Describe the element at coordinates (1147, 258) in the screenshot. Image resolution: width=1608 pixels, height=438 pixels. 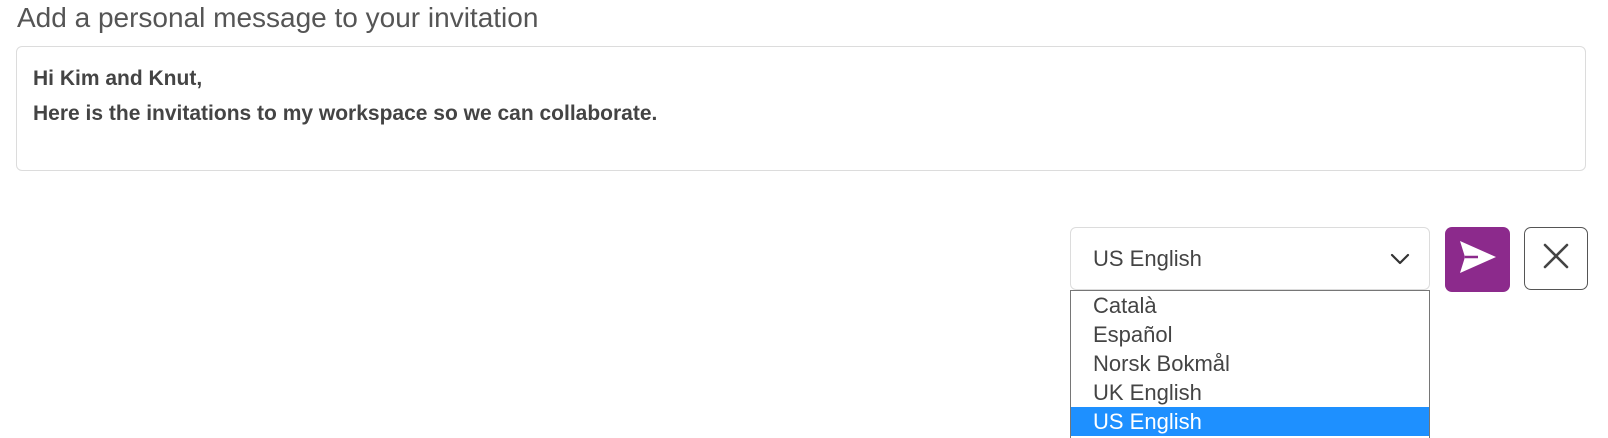
I see `language-select-value: US English` at that location.